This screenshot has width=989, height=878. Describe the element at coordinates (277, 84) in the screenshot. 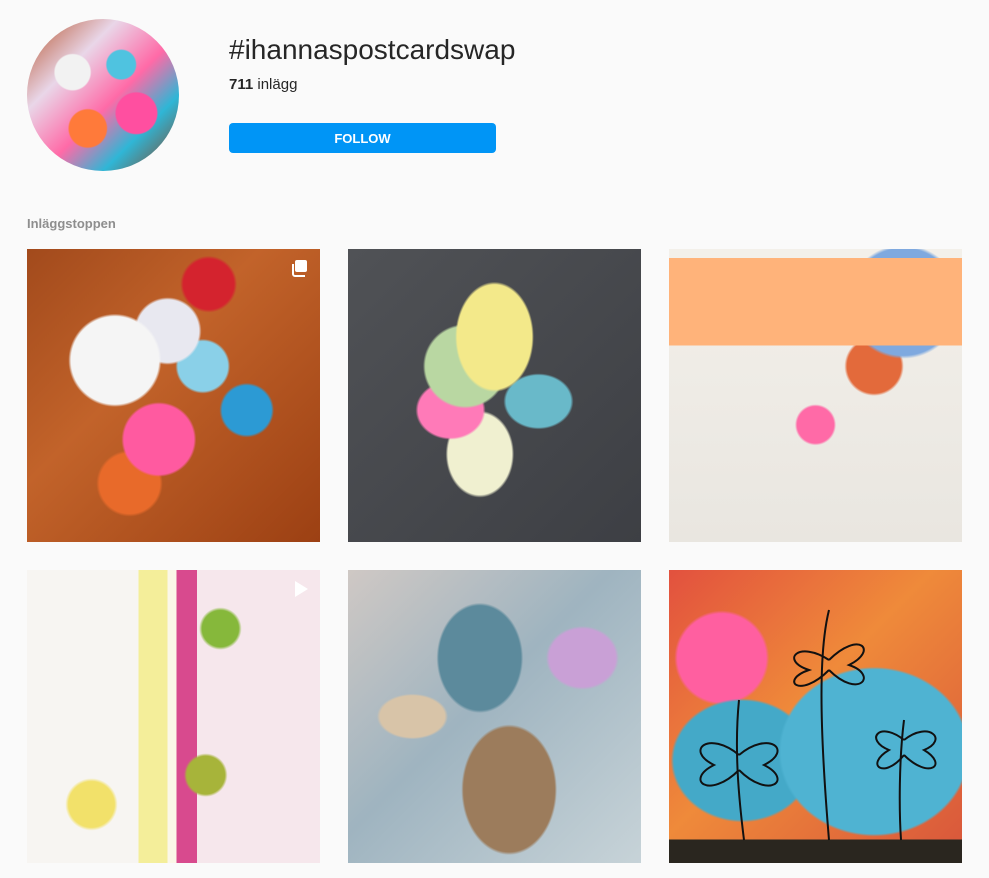

I see `post-count-label: inlägg` at that location.